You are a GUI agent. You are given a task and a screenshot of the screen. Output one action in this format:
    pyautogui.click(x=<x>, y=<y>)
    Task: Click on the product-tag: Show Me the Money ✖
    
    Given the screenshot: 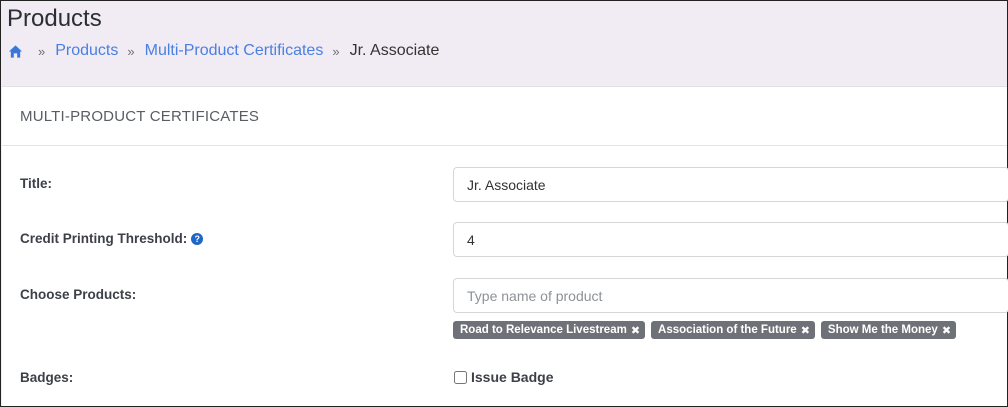 What is the action you would take?
    pyautogui.click(x=888, y=330)
    